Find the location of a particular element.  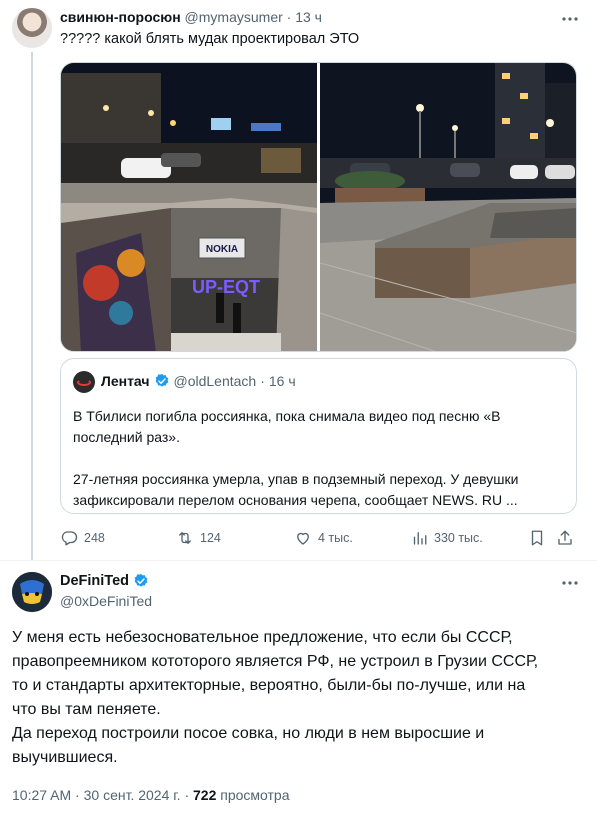

text-line: что вы там пеняете. is located at coordinates (86, 709).